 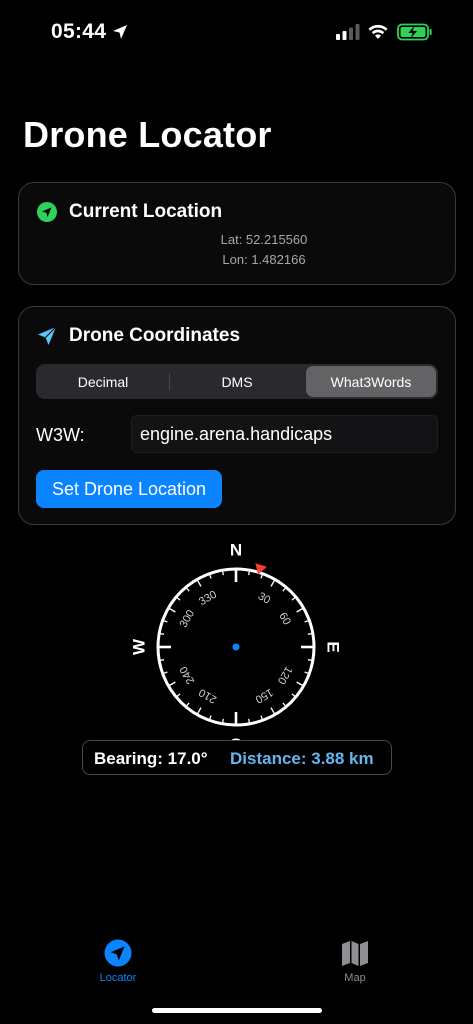 What do you see at coordinates (284, 434) in the screenshot?
I see `w3w-input` at bounding box center [284, 434].